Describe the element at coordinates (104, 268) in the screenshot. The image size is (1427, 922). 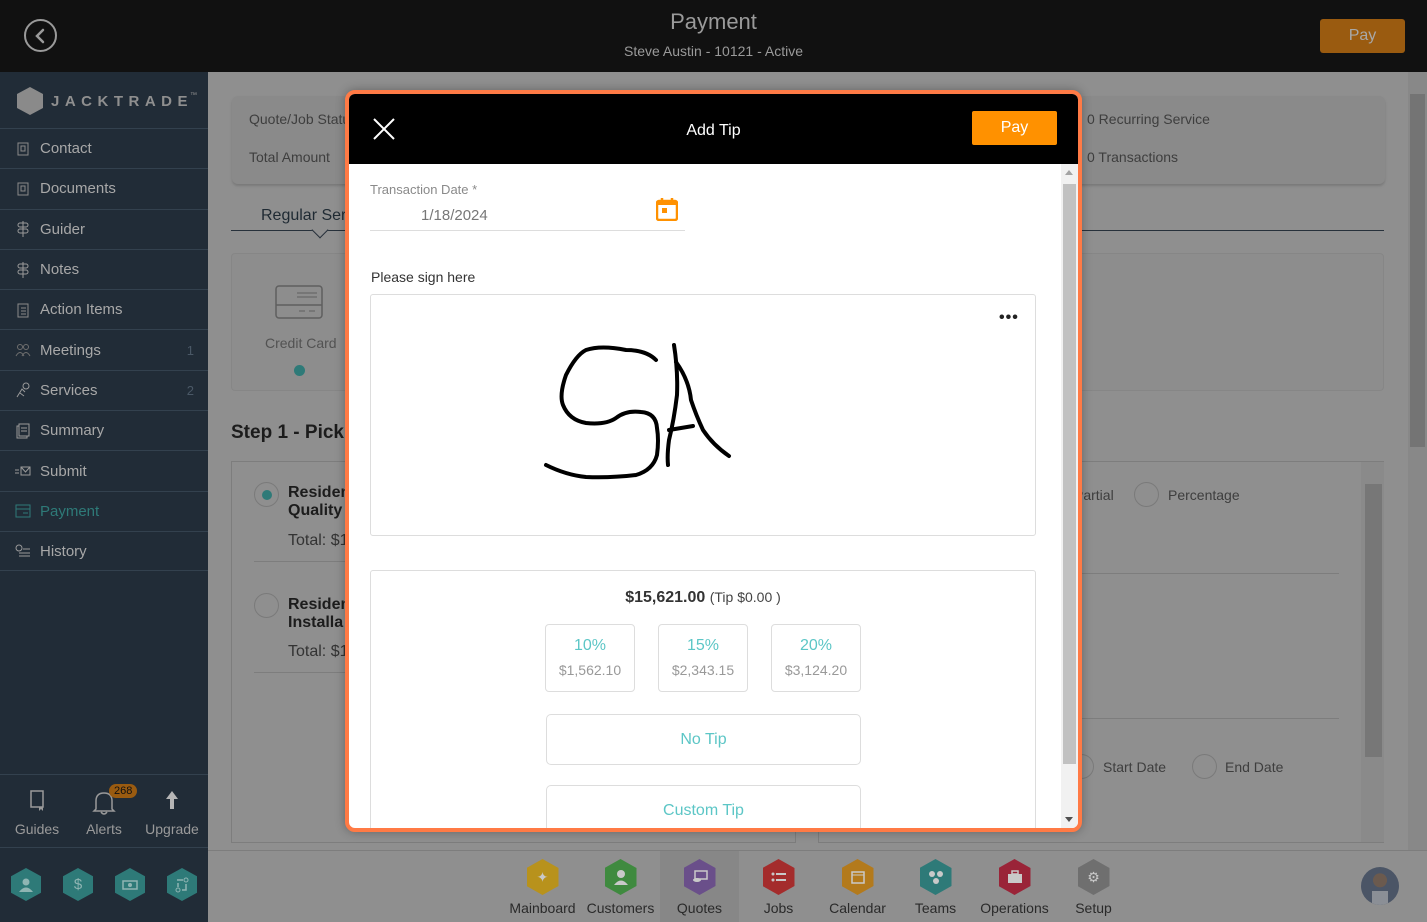
I see `sidebar-item-notes: Notes` at that location.